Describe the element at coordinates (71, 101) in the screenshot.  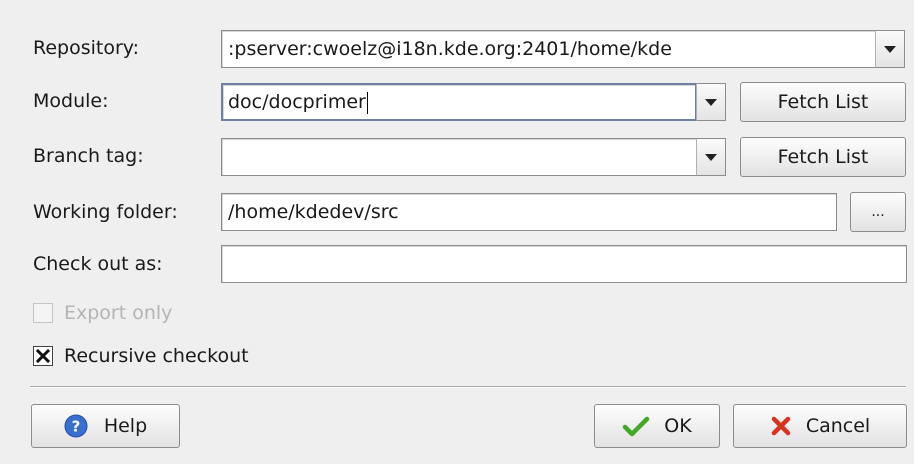
I see `module-label: Module:` at that location.